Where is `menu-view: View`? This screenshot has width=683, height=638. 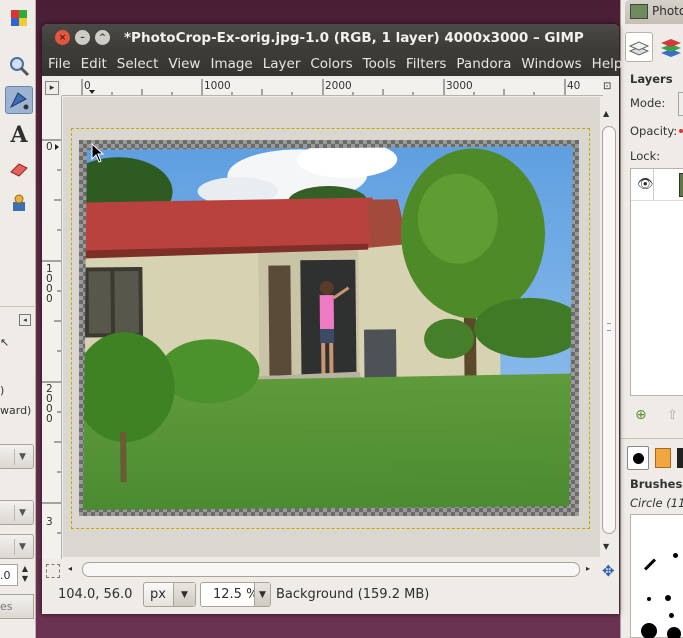 menu-view: View is located at coordinates (184, 64).